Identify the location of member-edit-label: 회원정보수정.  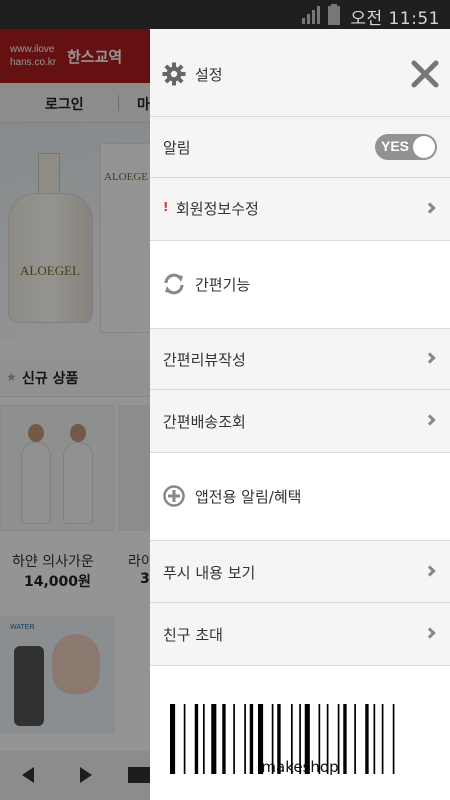
(217, 209).